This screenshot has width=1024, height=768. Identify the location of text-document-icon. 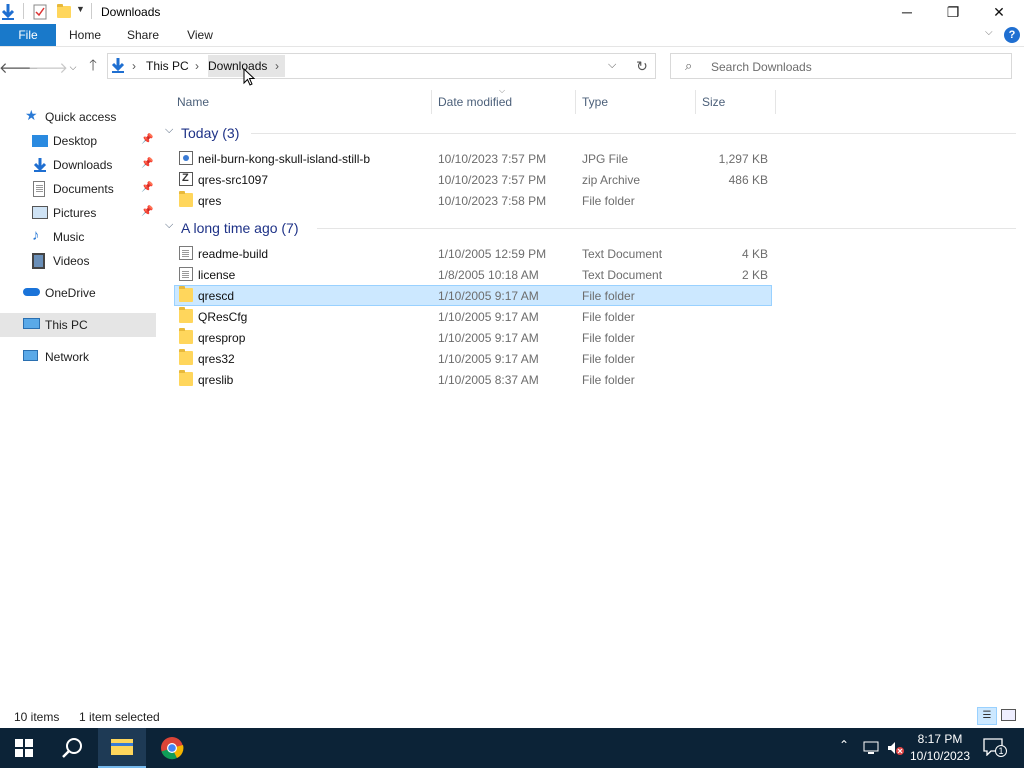
(186, 274).